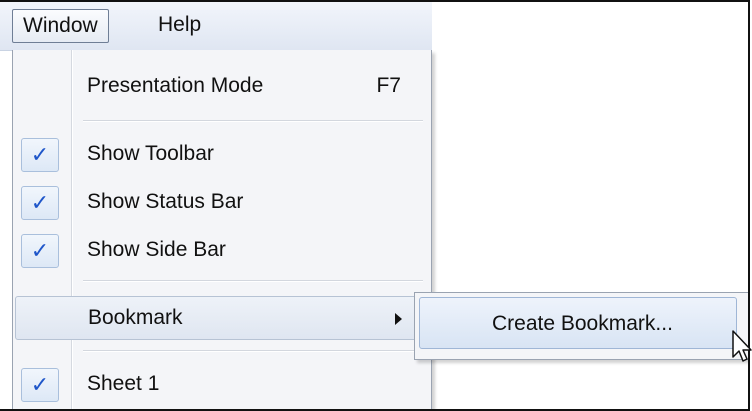 The width and height of the screenshot is (752, 411). I want to click on menu-help: Help, so click(179, 25).